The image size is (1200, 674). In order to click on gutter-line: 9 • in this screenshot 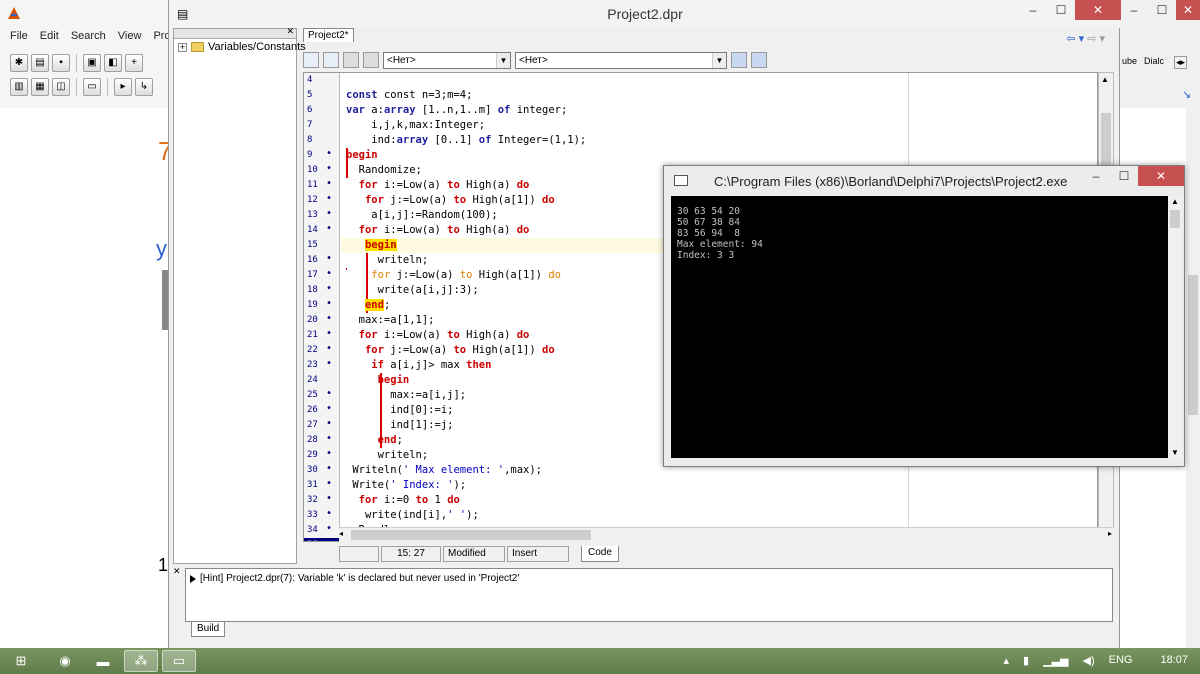, I will do `click(322, 155)`.